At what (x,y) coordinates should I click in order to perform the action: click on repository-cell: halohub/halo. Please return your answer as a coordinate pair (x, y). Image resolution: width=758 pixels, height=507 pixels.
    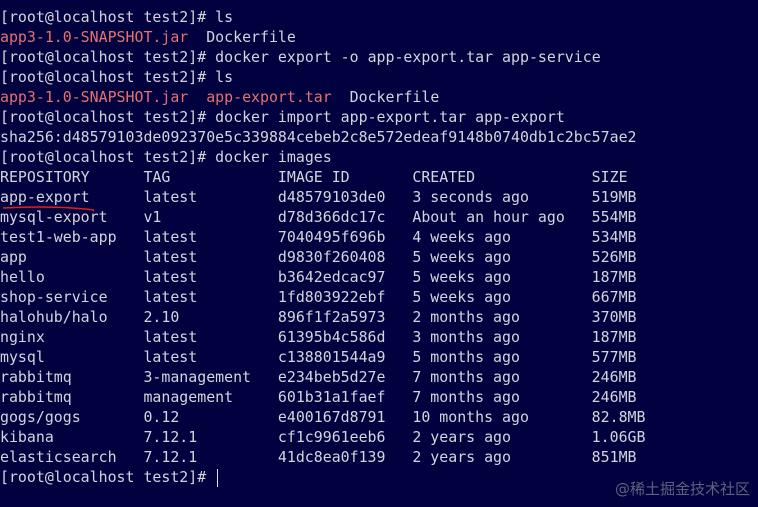
    Looking at the image, I should click on (54, 317).